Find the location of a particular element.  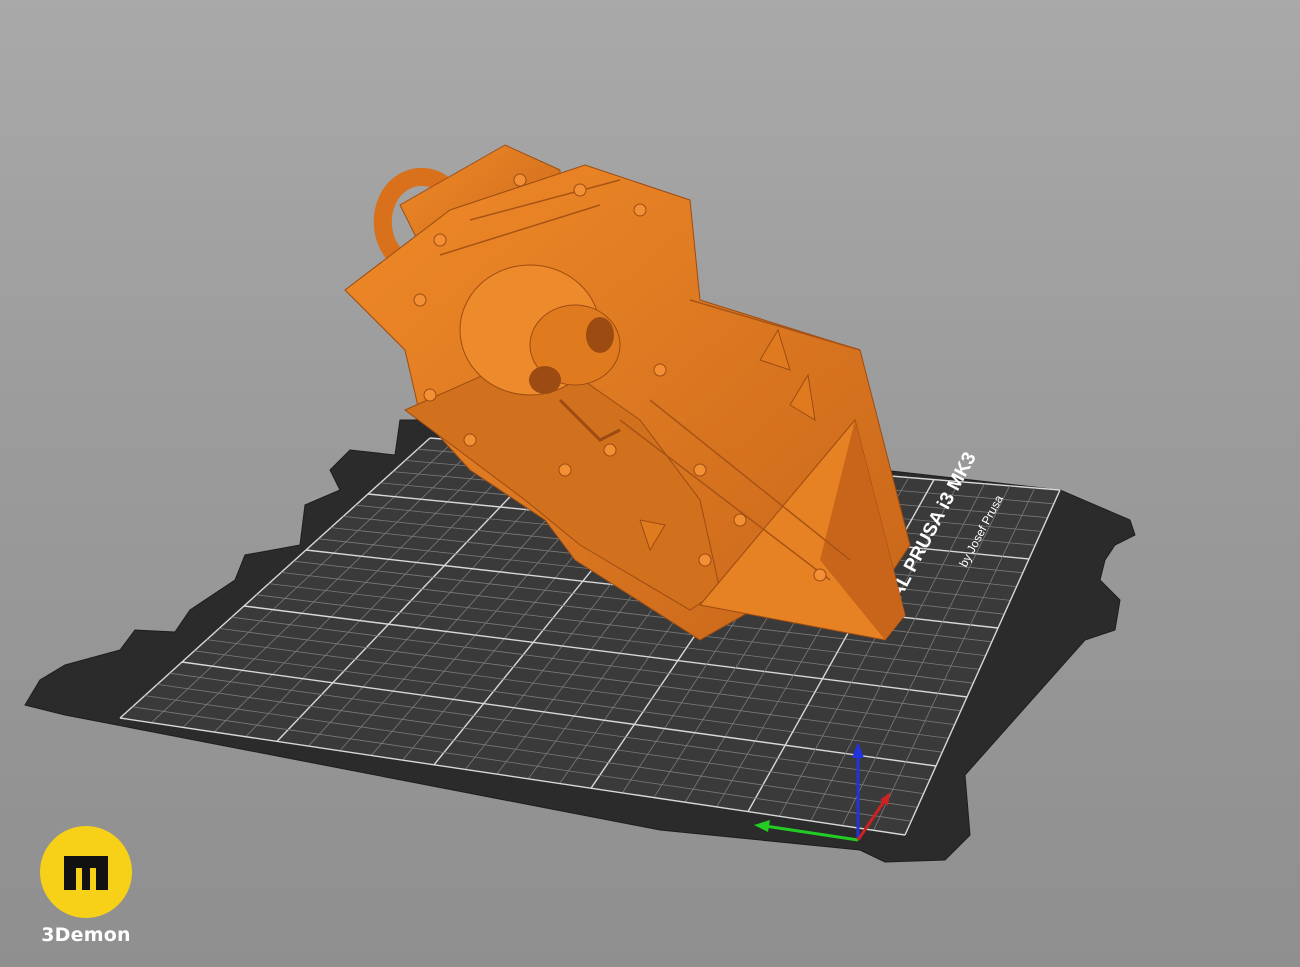

m-glyph-icon is located at coordinates (86, 873).